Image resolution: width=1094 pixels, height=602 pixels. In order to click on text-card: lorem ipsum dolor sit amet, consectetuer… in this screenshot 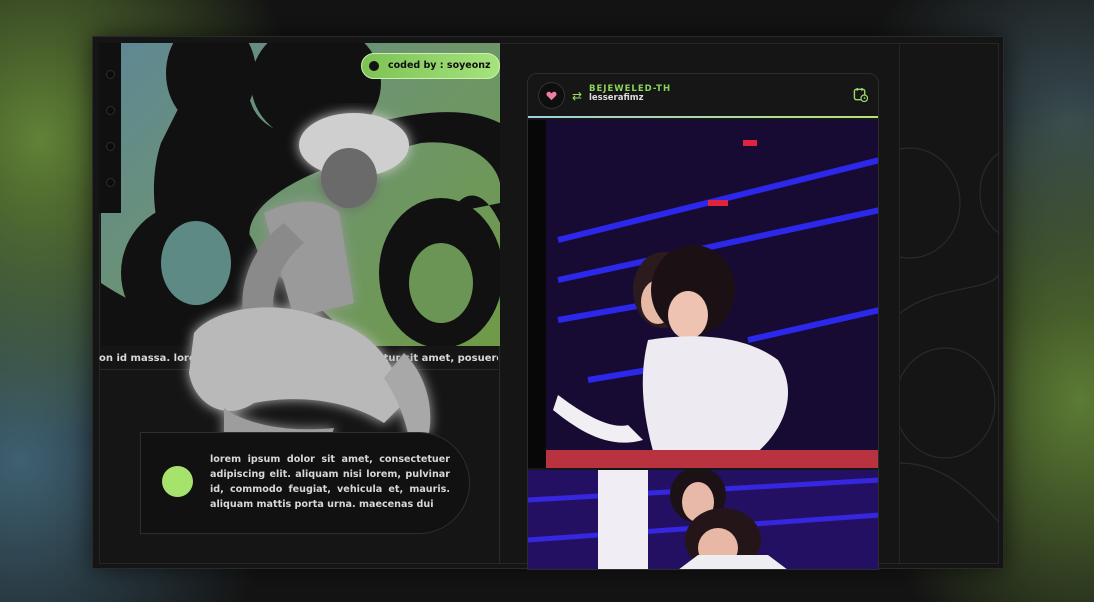, I will do `click(305, 483)`.